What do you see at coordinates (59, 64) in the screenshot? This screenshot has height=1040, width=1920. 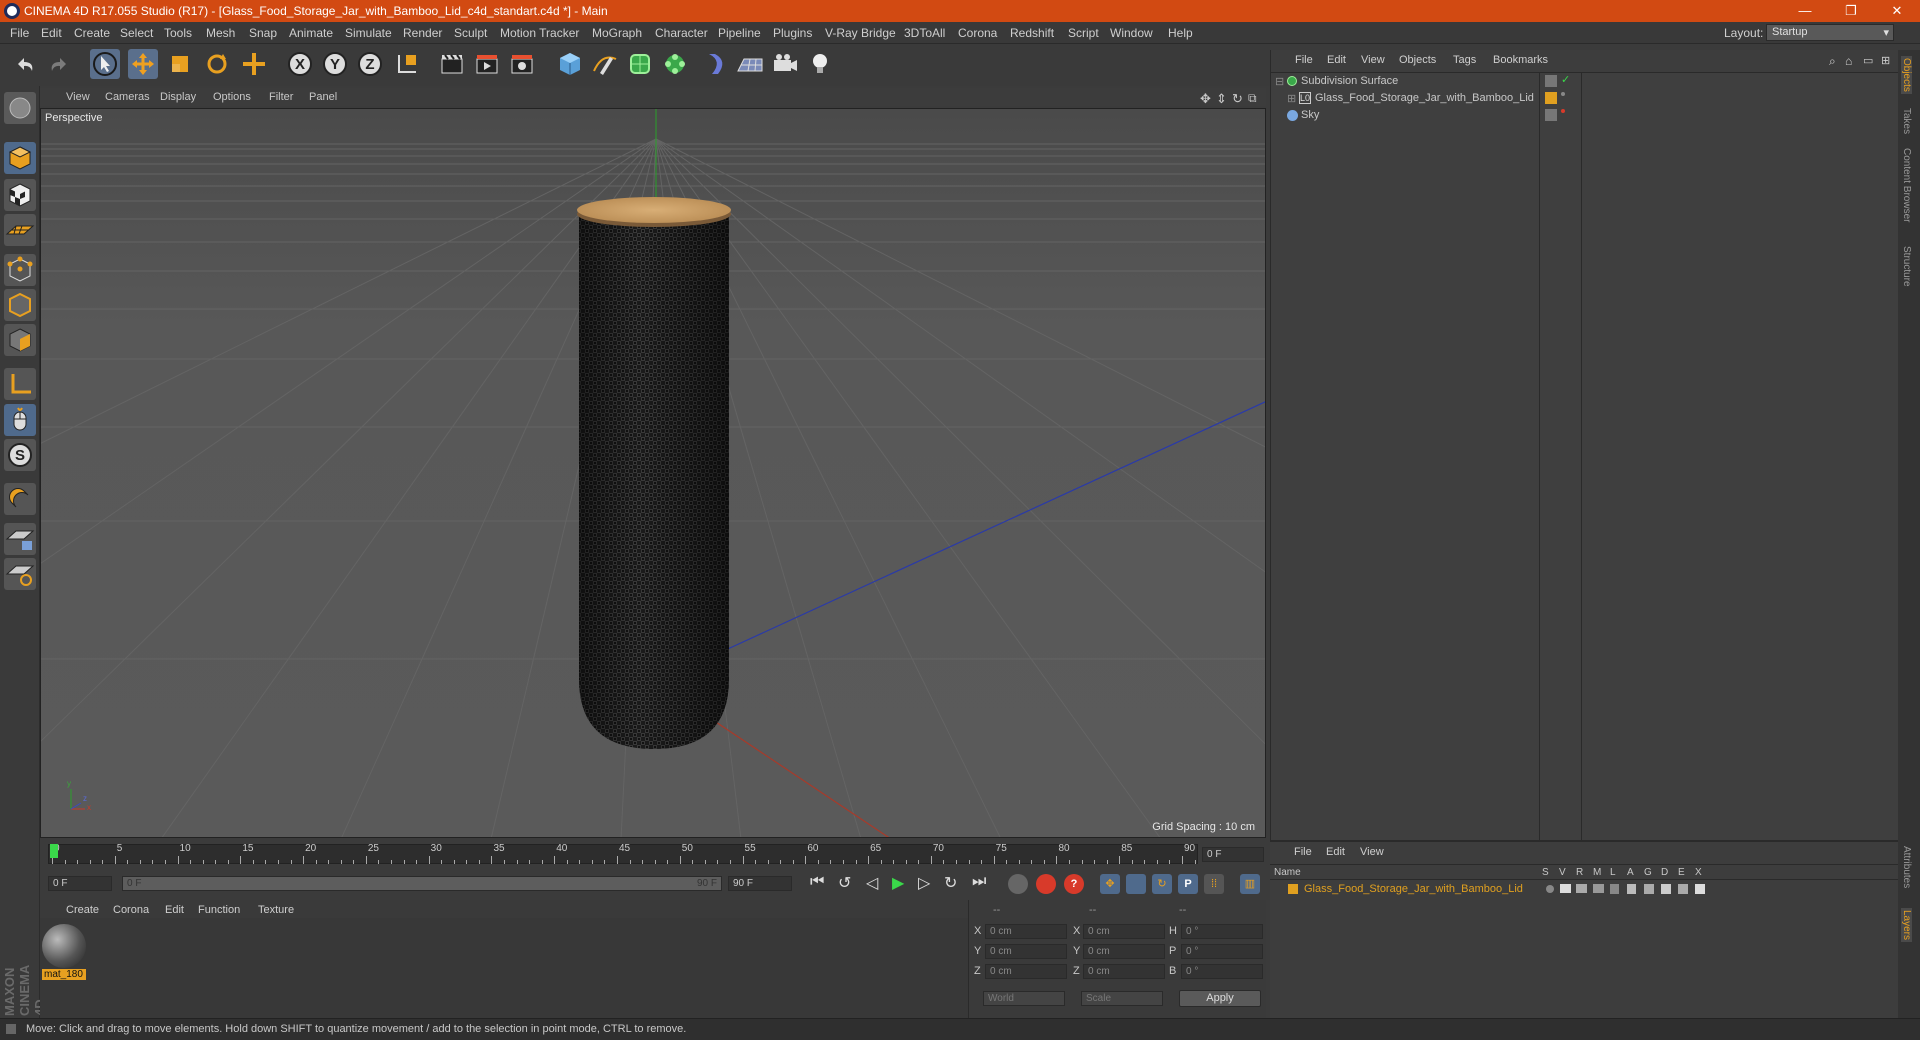 I see `redo-button` at bounding box center [59, 64].